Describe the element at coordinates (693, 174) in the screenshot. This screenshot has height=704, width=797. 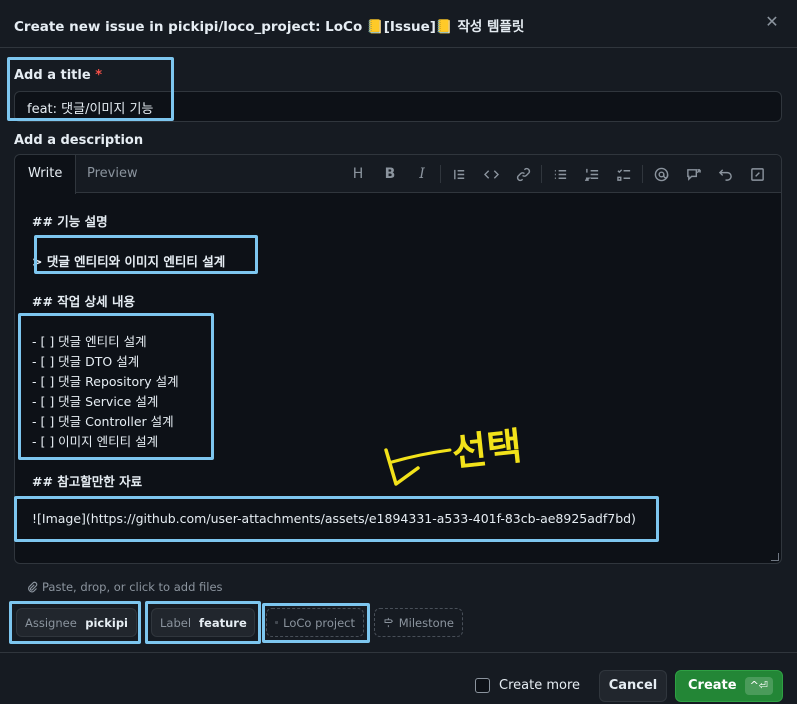
I see `reference-icon` at that location.